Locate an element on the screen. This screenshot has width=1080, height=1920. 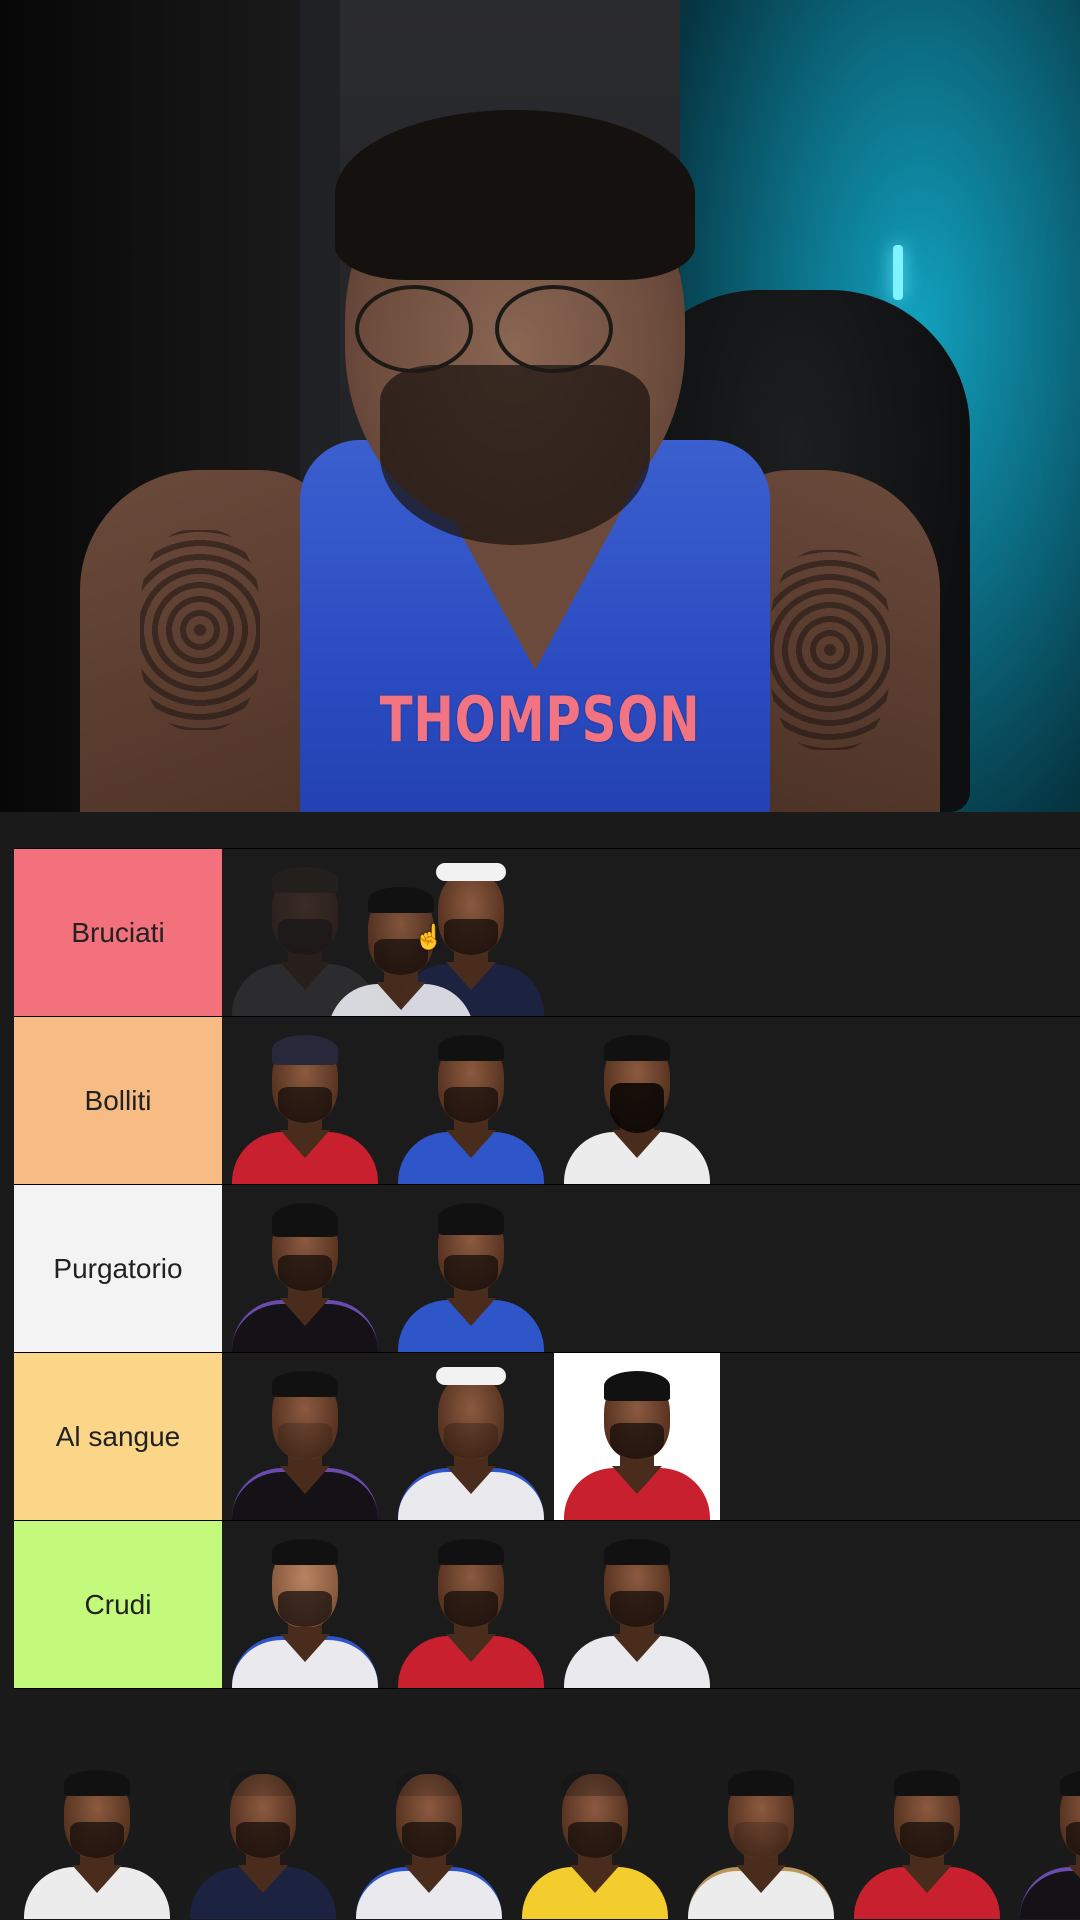
unranked-player-pool is located at coordinates (540, 1836).